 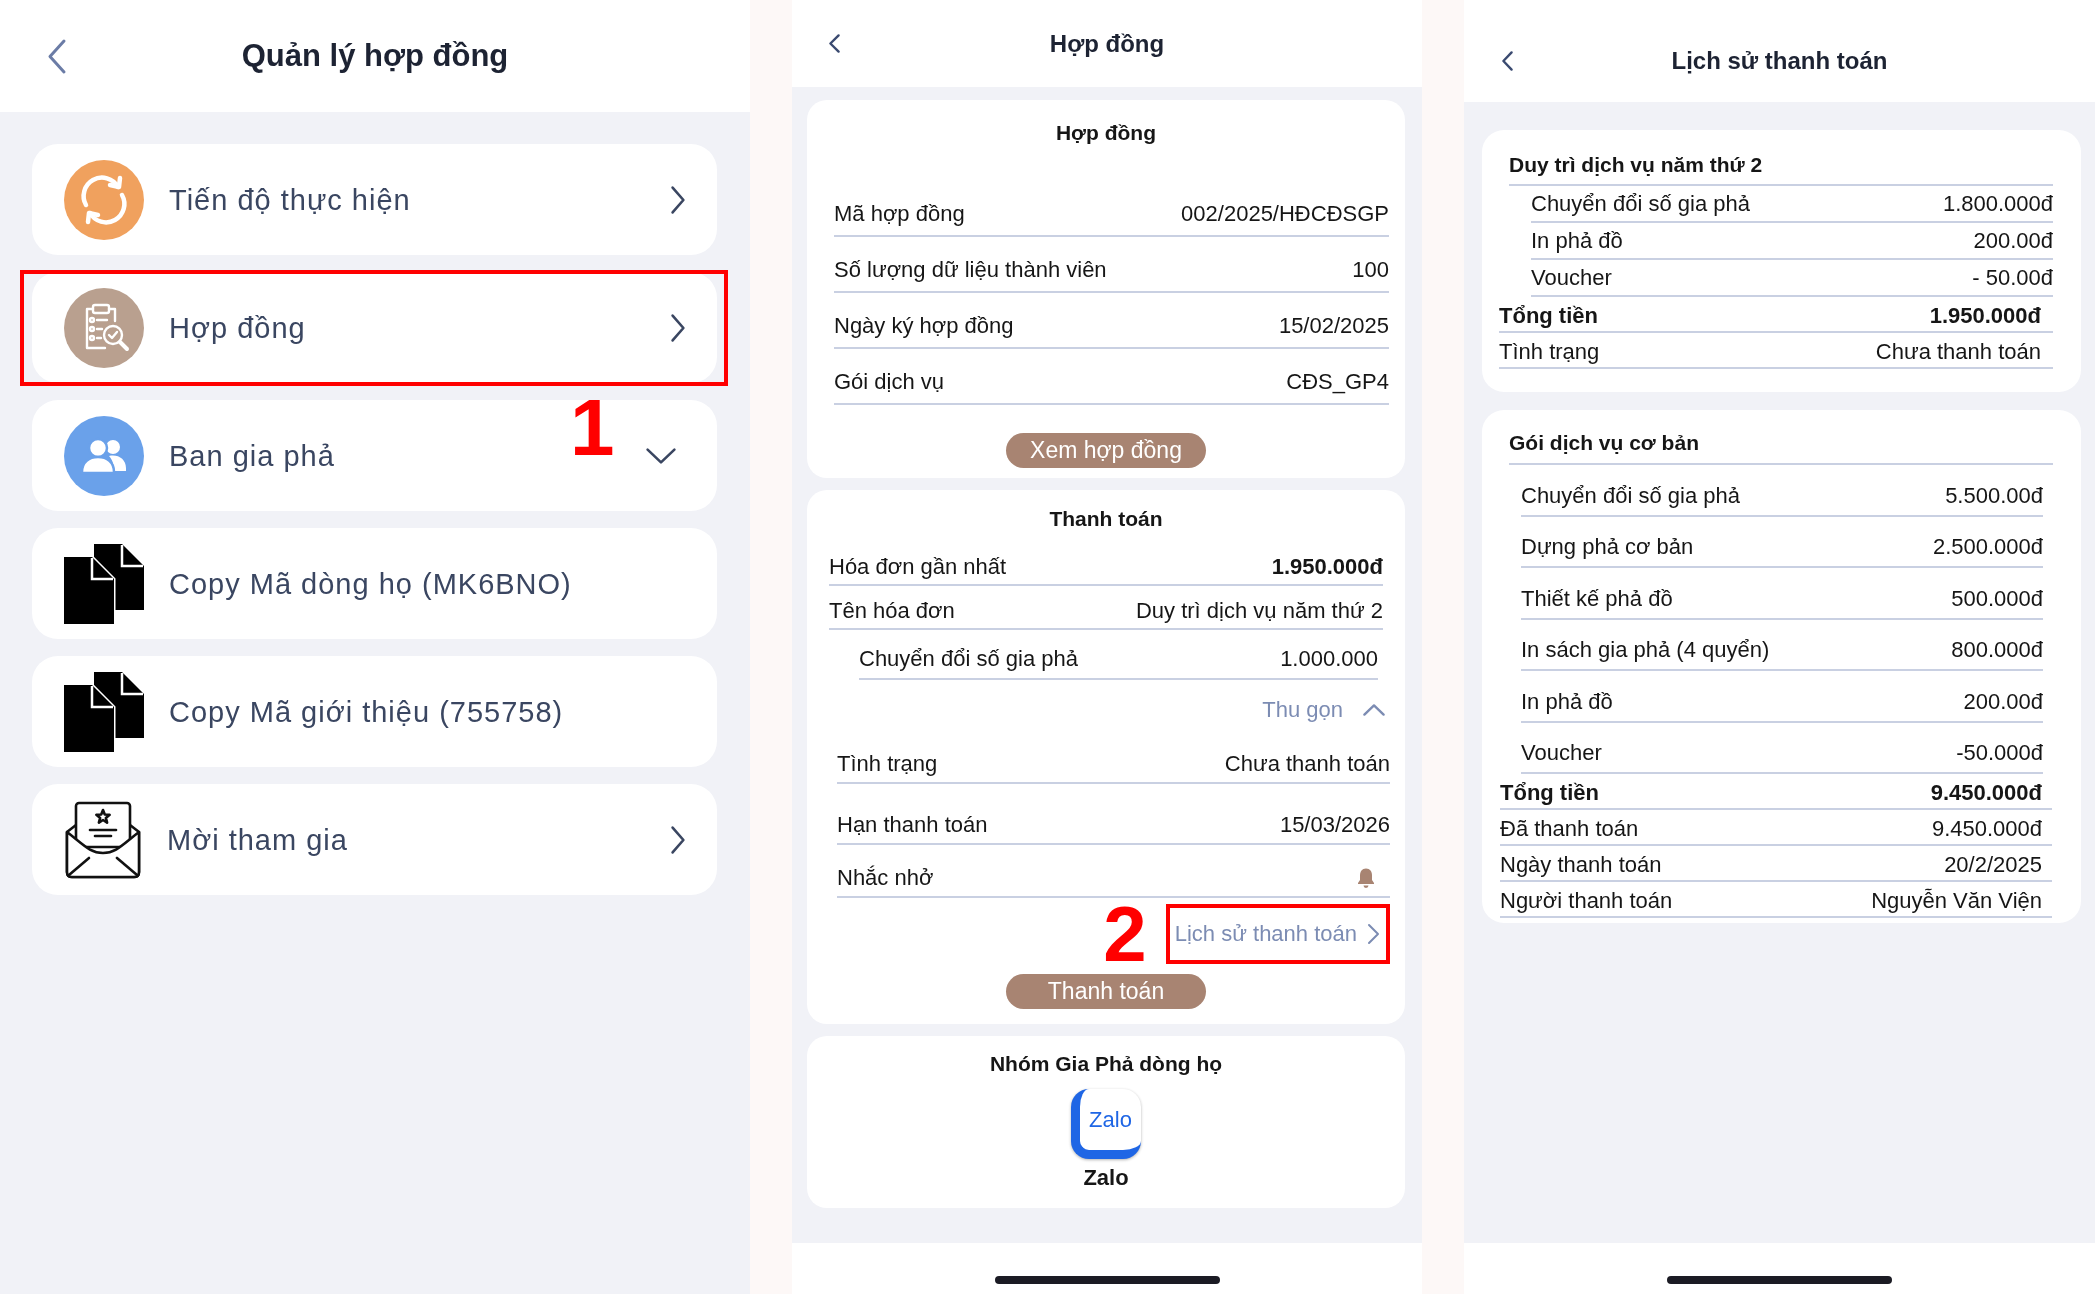 I want to click on line-label: In sách gia phả (4 quyển), so click(x=1645, y=650).